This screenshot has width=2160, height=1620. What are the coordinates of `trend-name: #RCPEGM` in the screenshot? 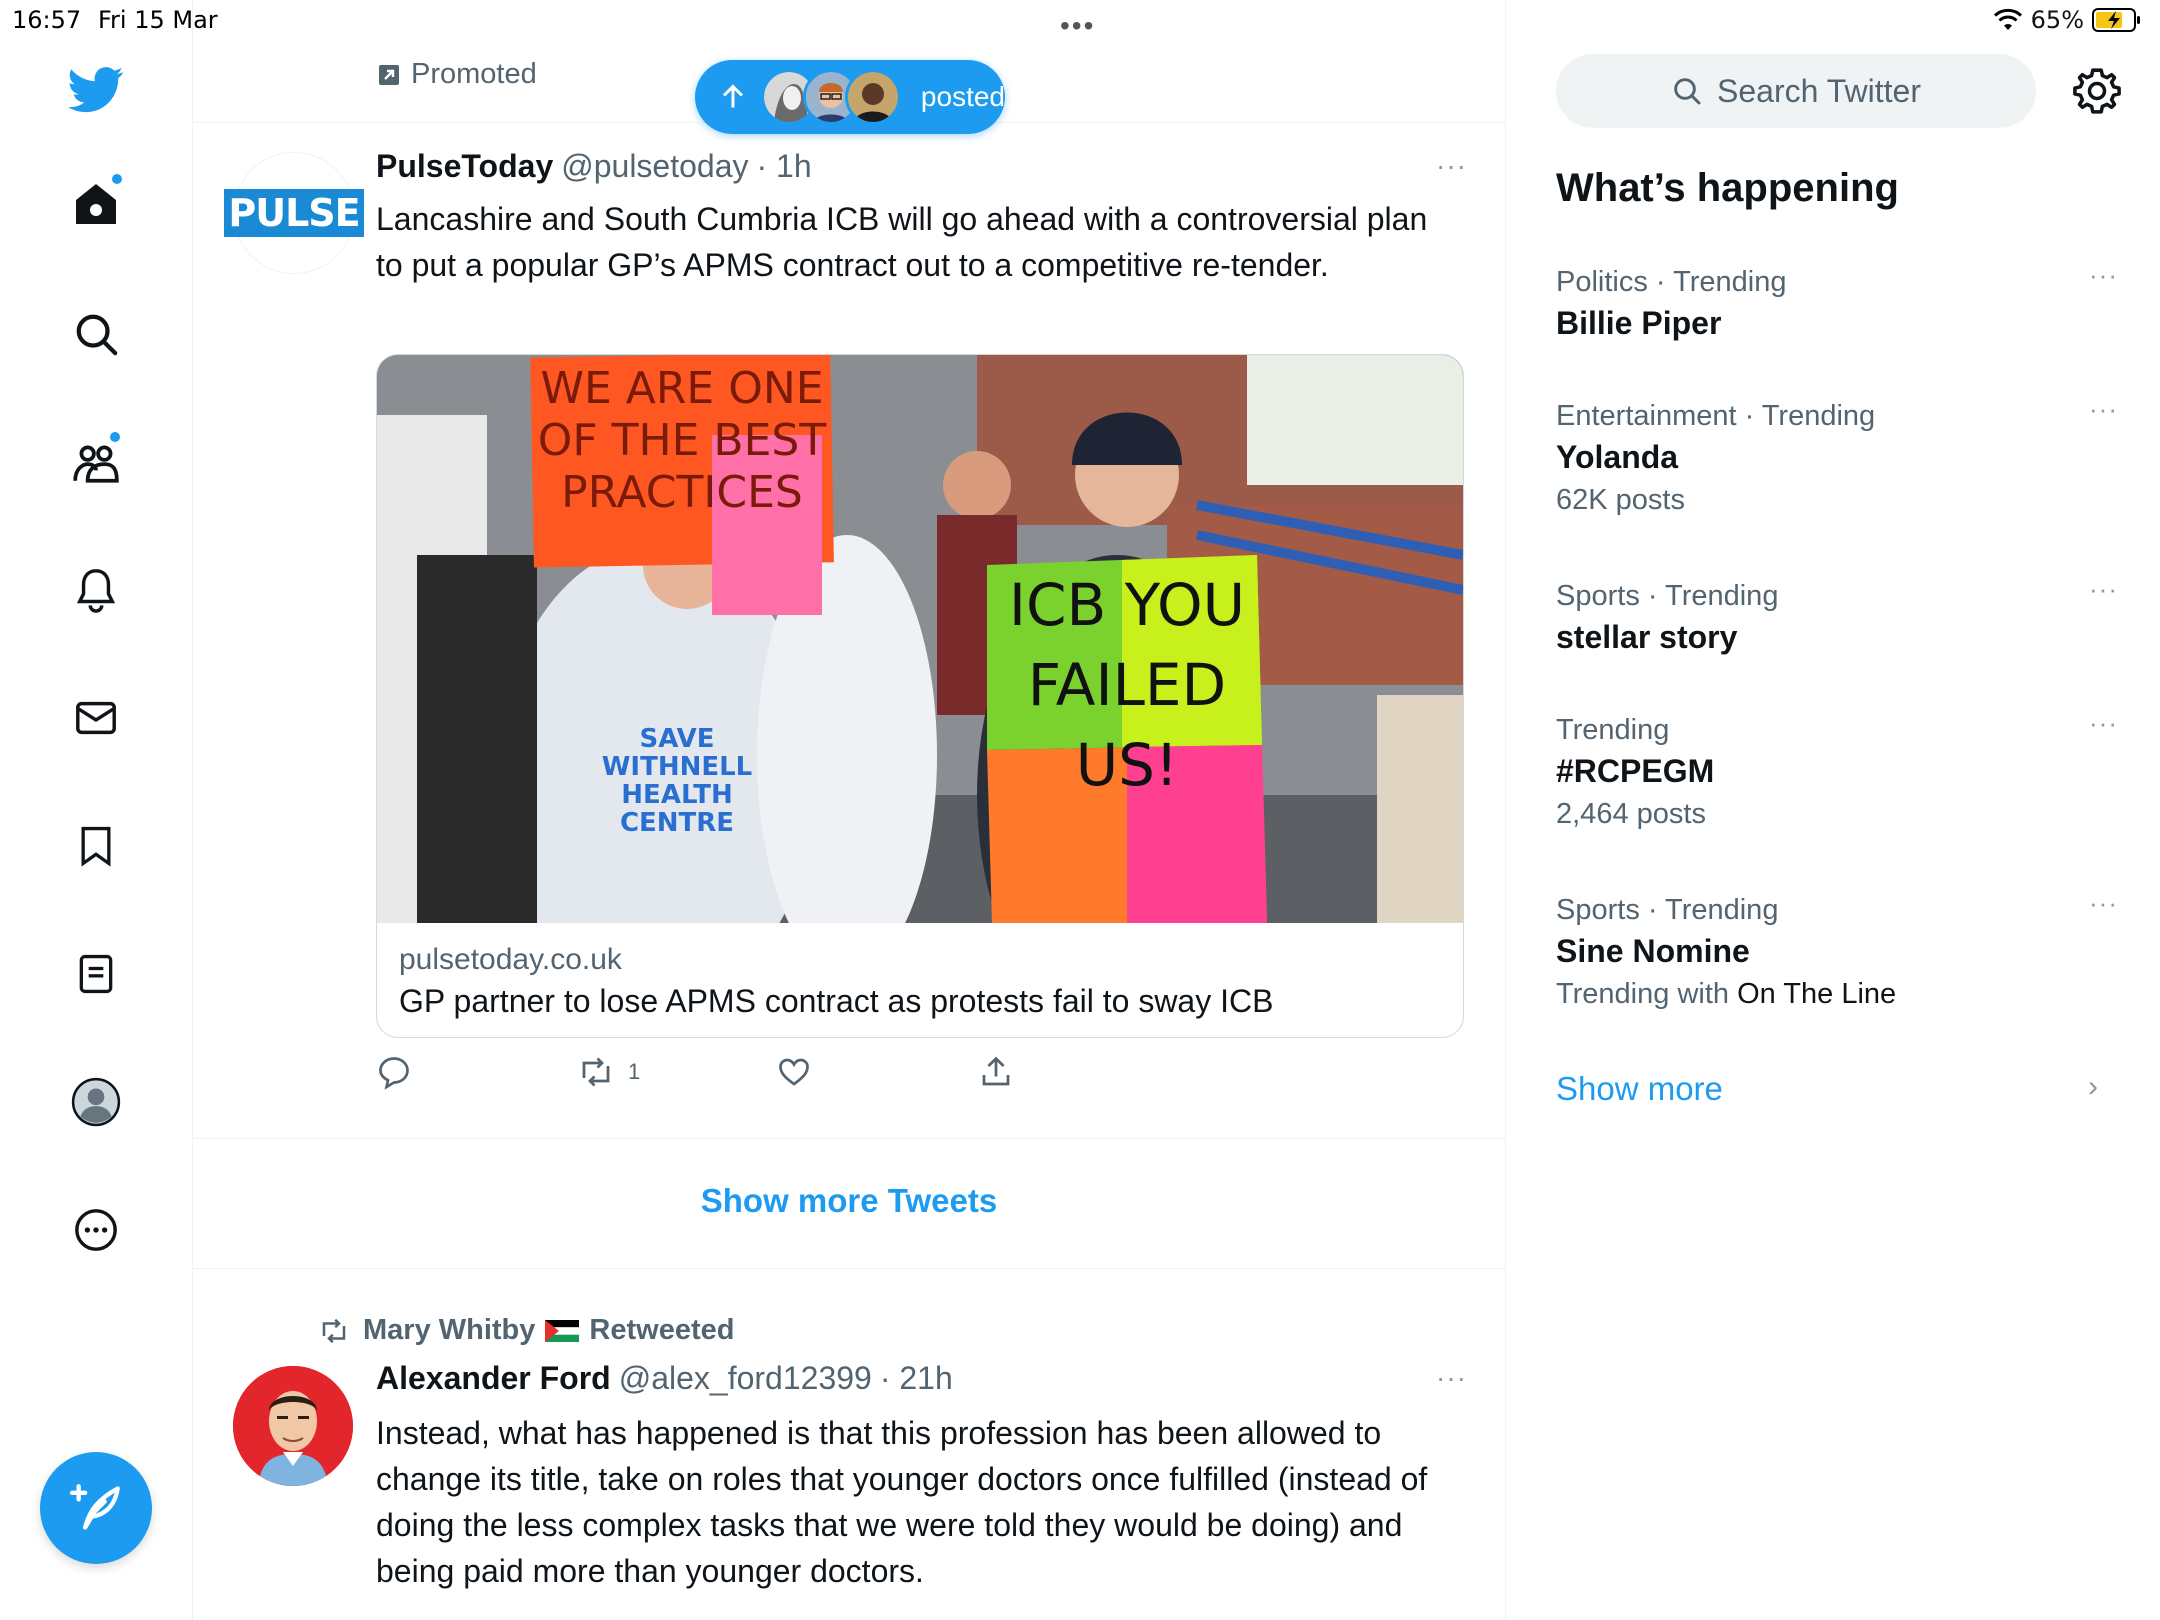 It's located at (1635, 771).